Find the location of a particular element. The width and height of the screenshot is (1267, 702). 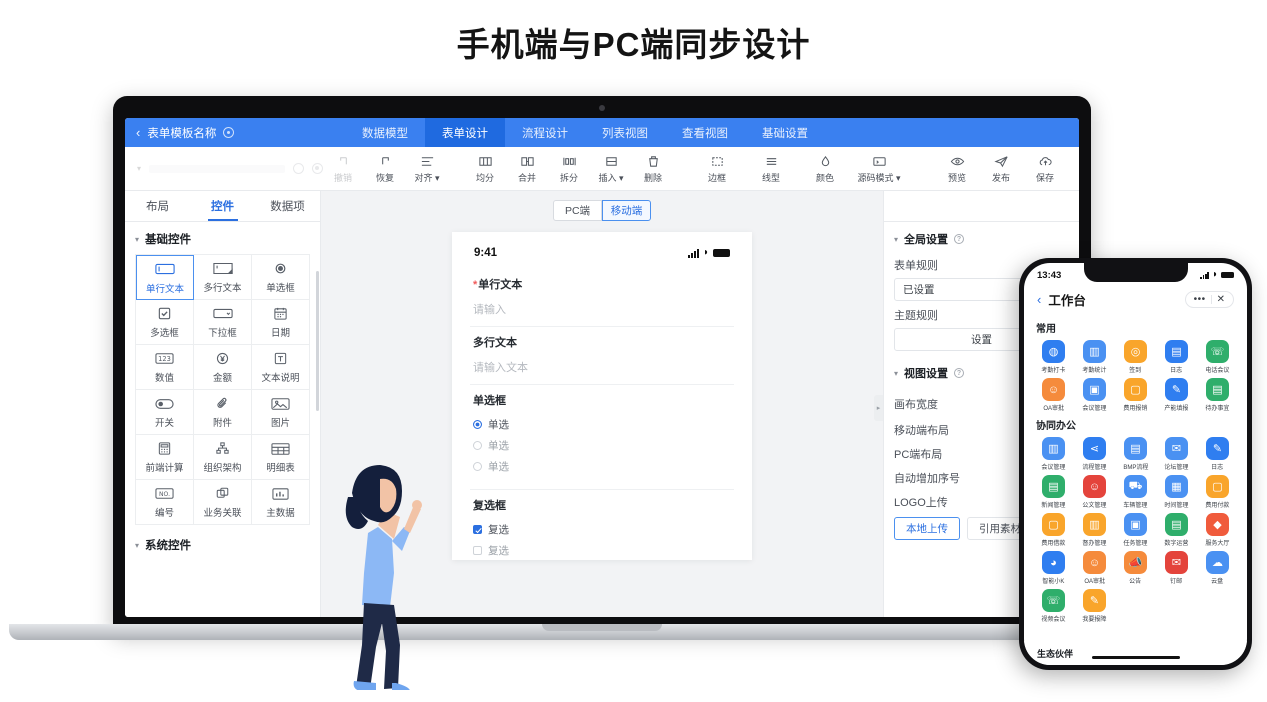

toolbar-button-merge-icon: 合并 is located at coordinates (527, 169).